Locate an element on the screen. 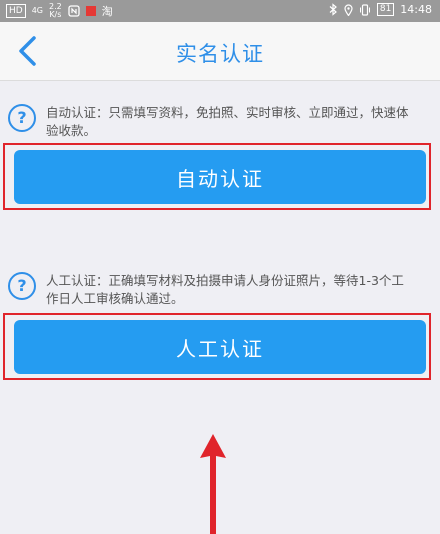  notification-icon is located at coordinates (90, 11).